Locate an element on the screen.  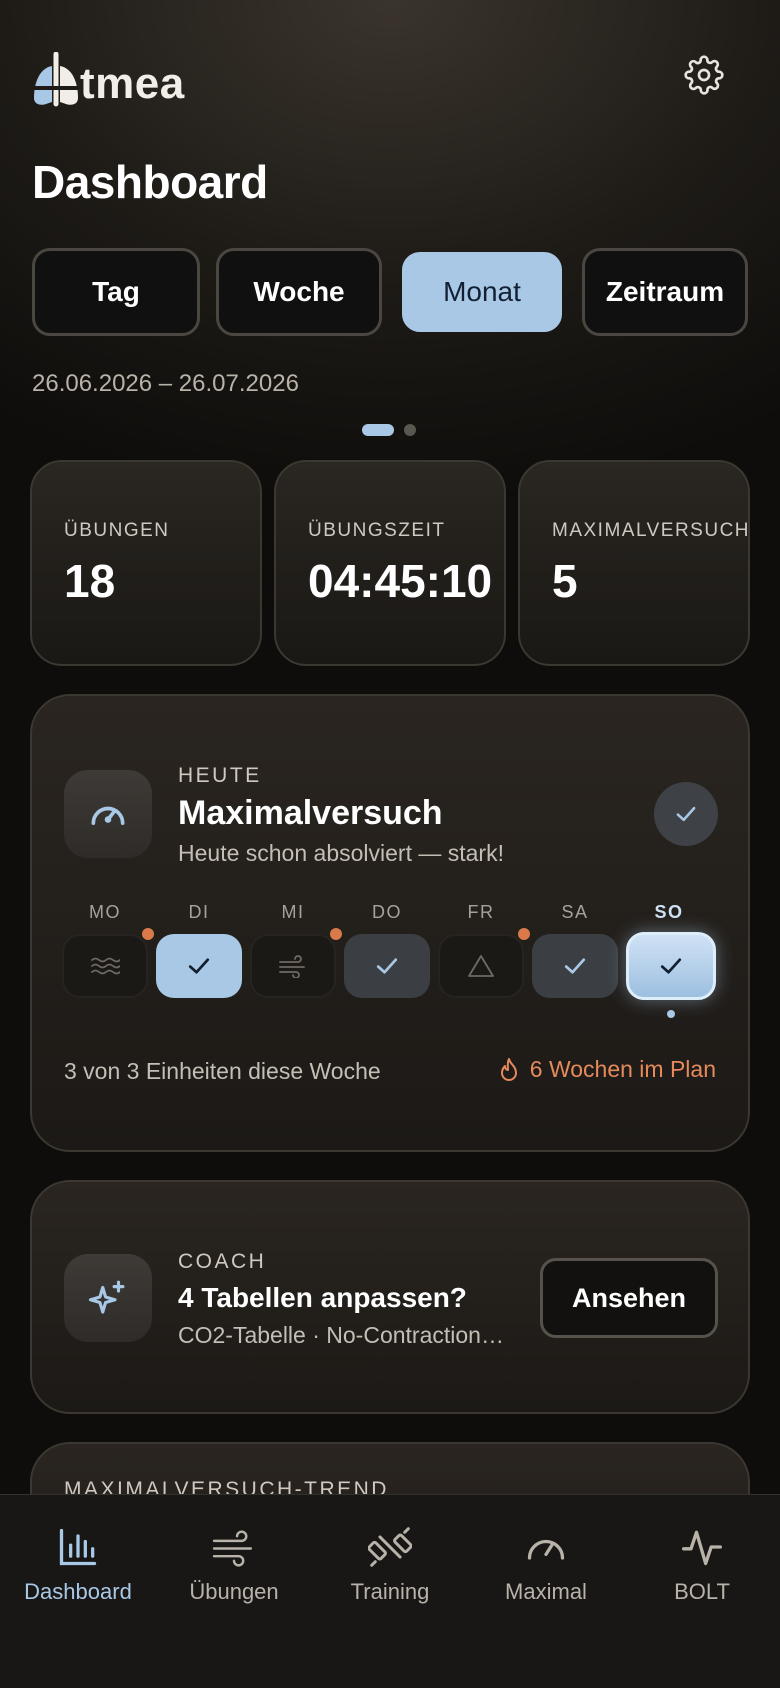
stat-label: ÜBUNGSZEIT is located at coordinates (377, 530).